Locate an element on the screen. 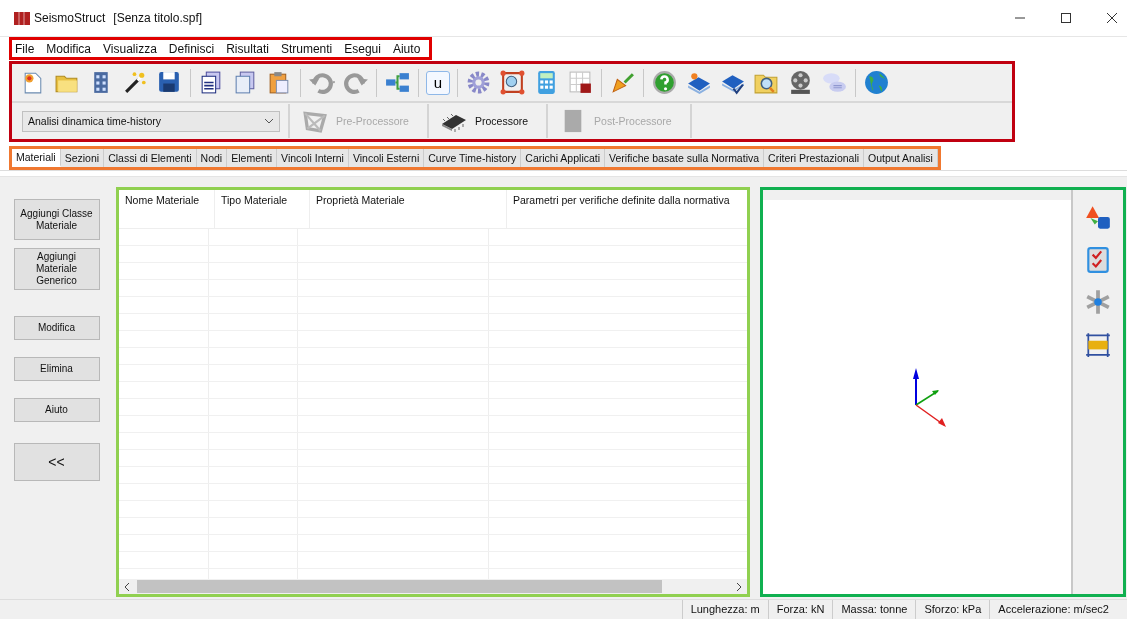 The image size is (1127, 619). side-button: Modifica is located at coordinates (56, 328).